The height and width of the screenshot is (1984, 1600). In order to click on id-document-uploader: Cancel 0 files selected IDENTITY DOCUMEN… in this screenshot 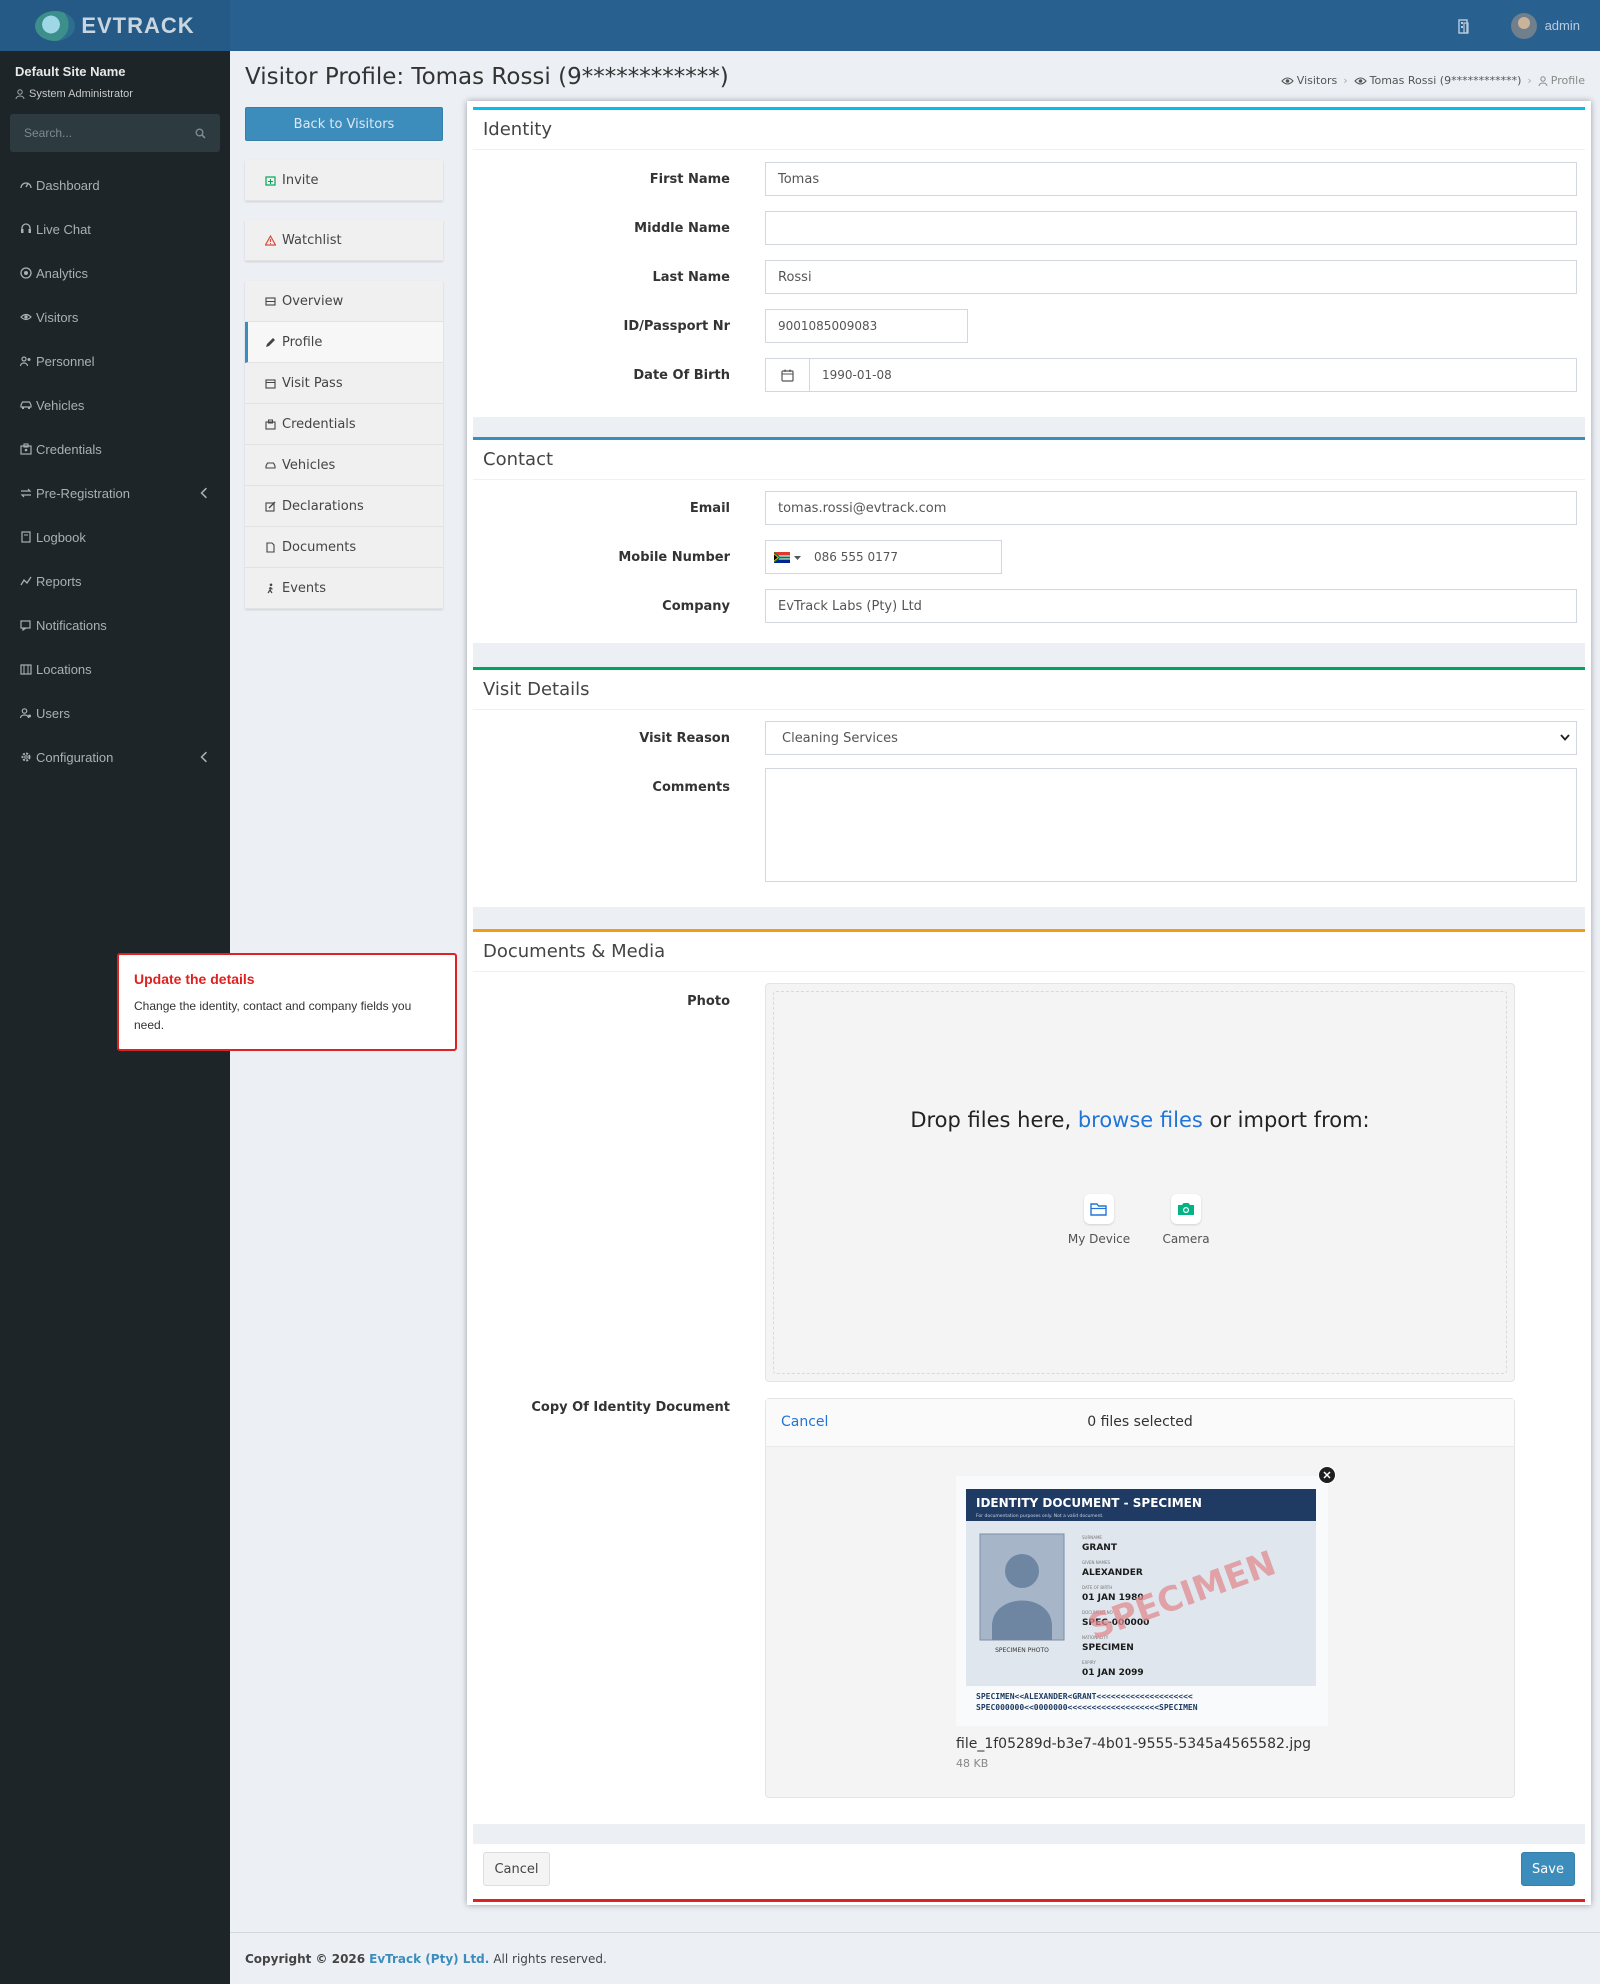, I will do `click(1140, 1598)`.